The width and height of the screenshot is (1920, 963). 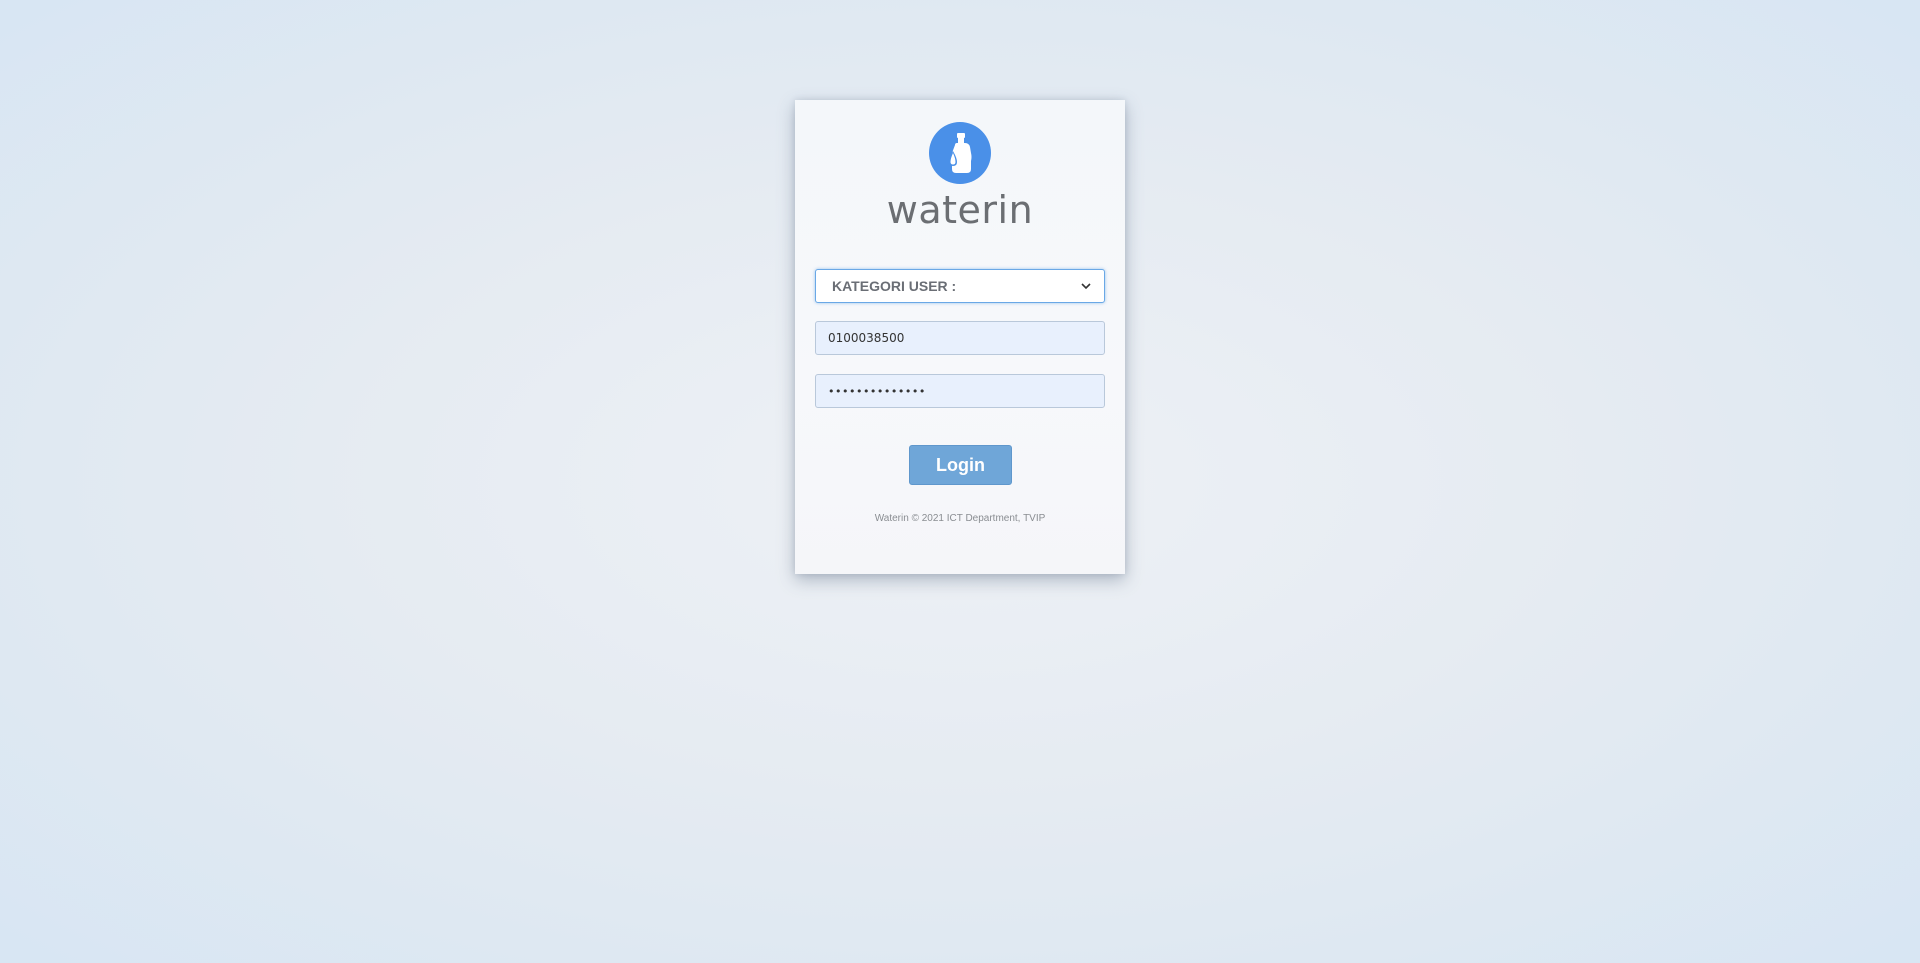 I want to click on brand-name: waterin, so click(x=960, y=210).